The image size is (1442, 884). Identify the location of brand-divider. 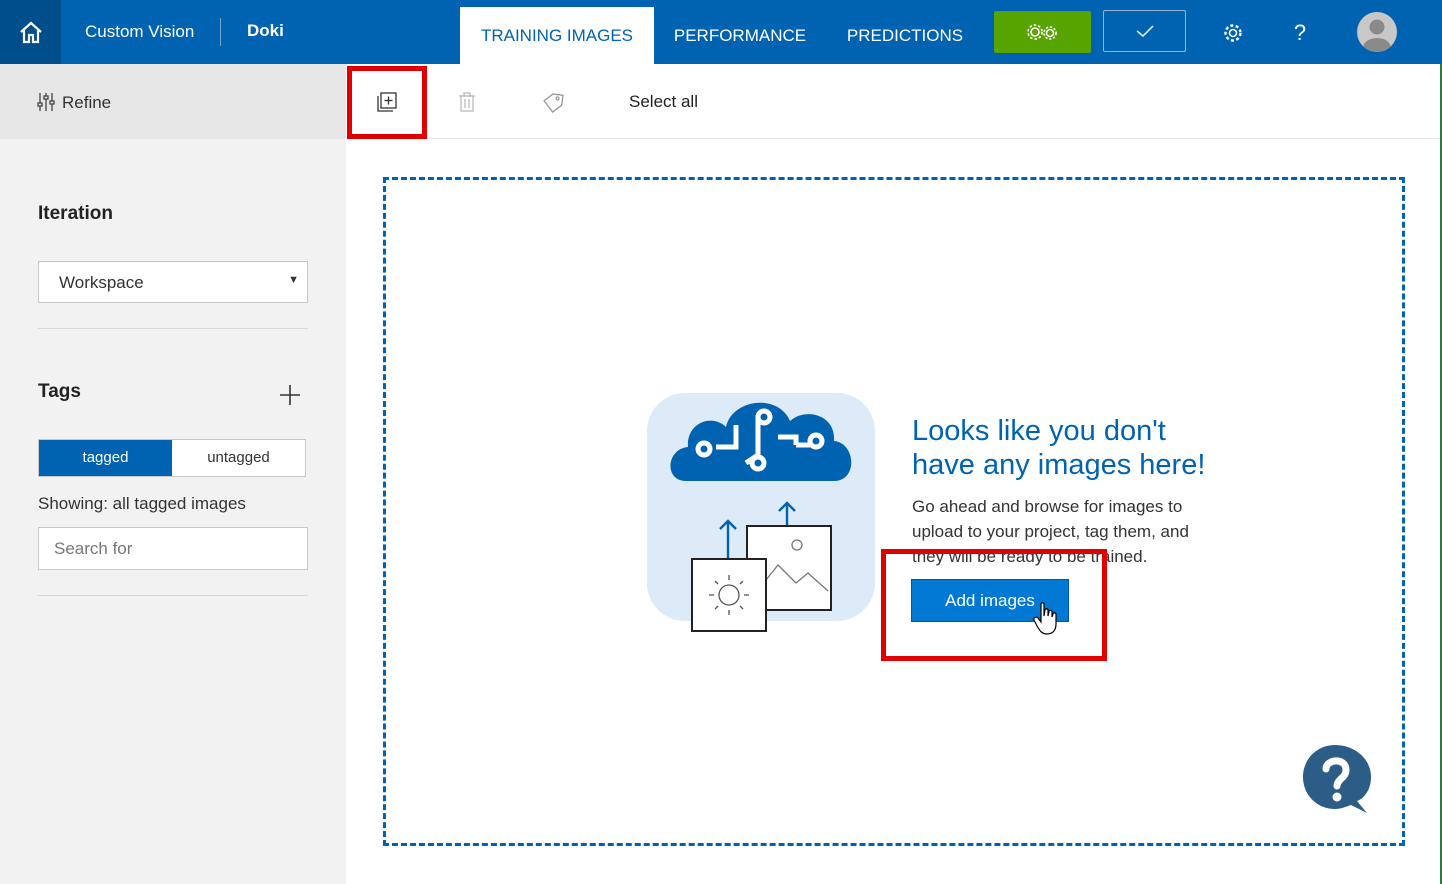
(220, 32).